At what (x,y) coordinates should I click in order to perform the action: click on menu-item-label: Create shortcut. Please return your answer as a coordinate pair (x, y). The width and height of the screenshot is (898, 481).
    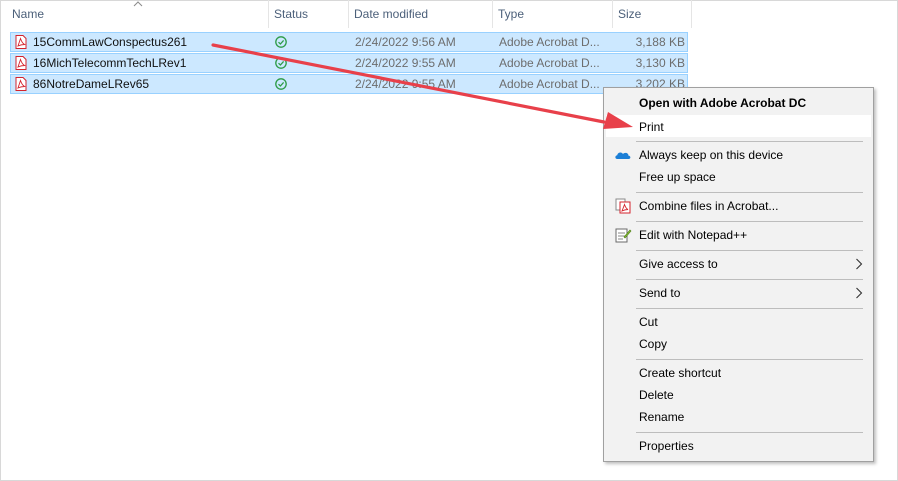
    Looking at the image, I should click on (680, 373).